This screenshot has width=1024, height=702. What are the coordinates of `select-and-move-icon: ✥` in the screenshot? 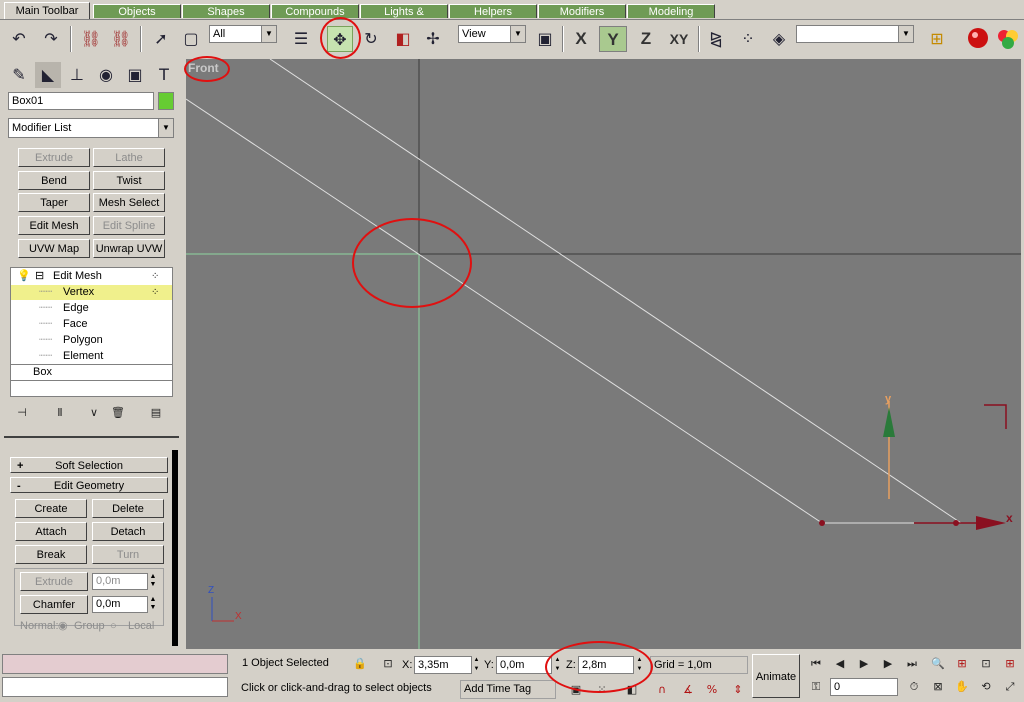 It's located at (340, 39).